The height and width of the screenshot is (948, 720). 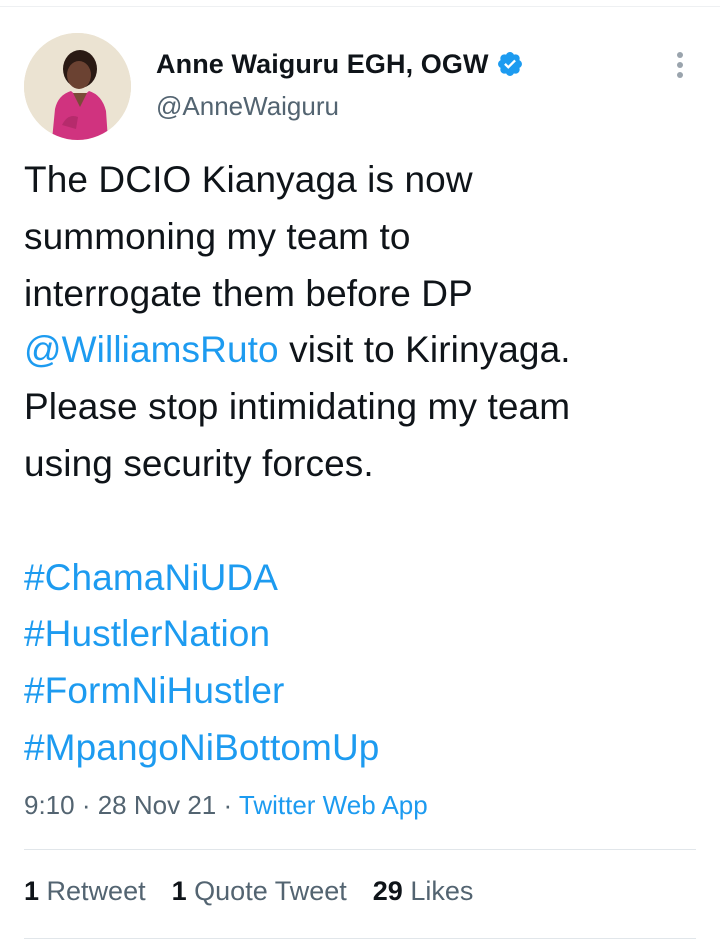 I want to click on tweet-line: Please stop intimidating my team, so click(x=297, y=407).